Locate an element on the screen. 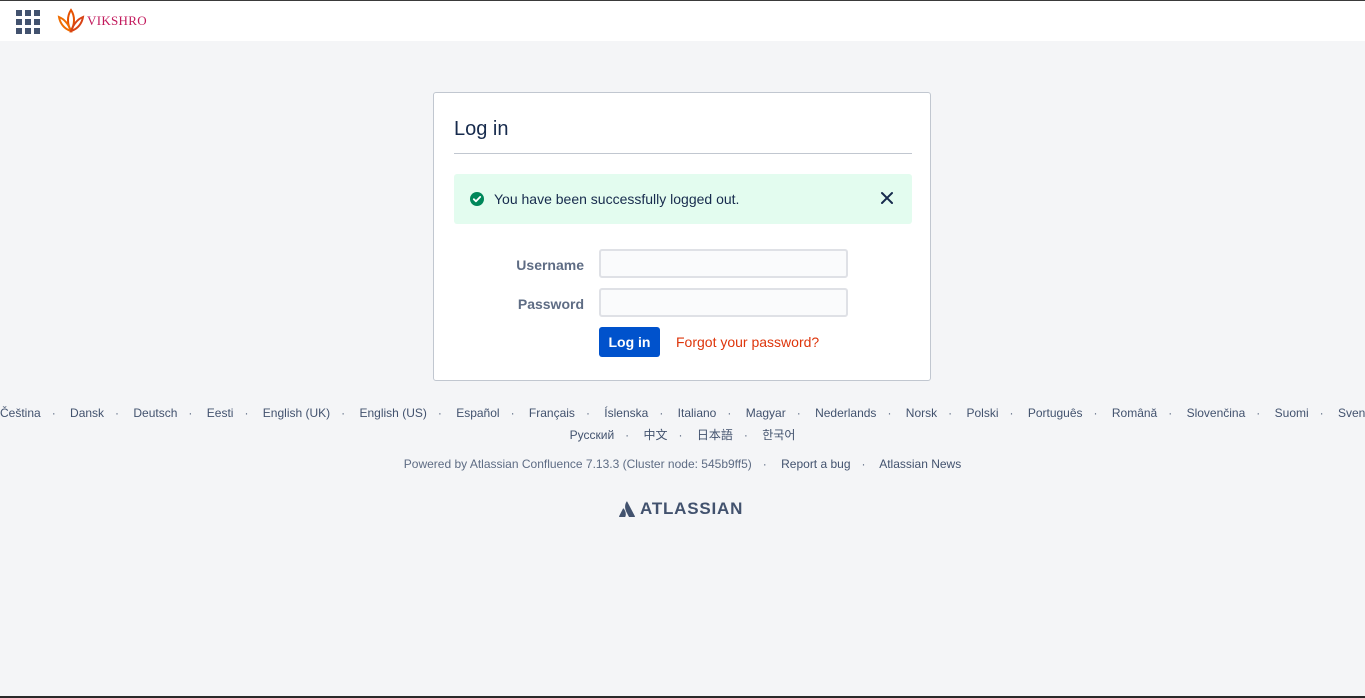 The width and height of the screenshot is (1365, 698). atlassian-logo: ATLASSIAN is located at coordinates (681, 509).